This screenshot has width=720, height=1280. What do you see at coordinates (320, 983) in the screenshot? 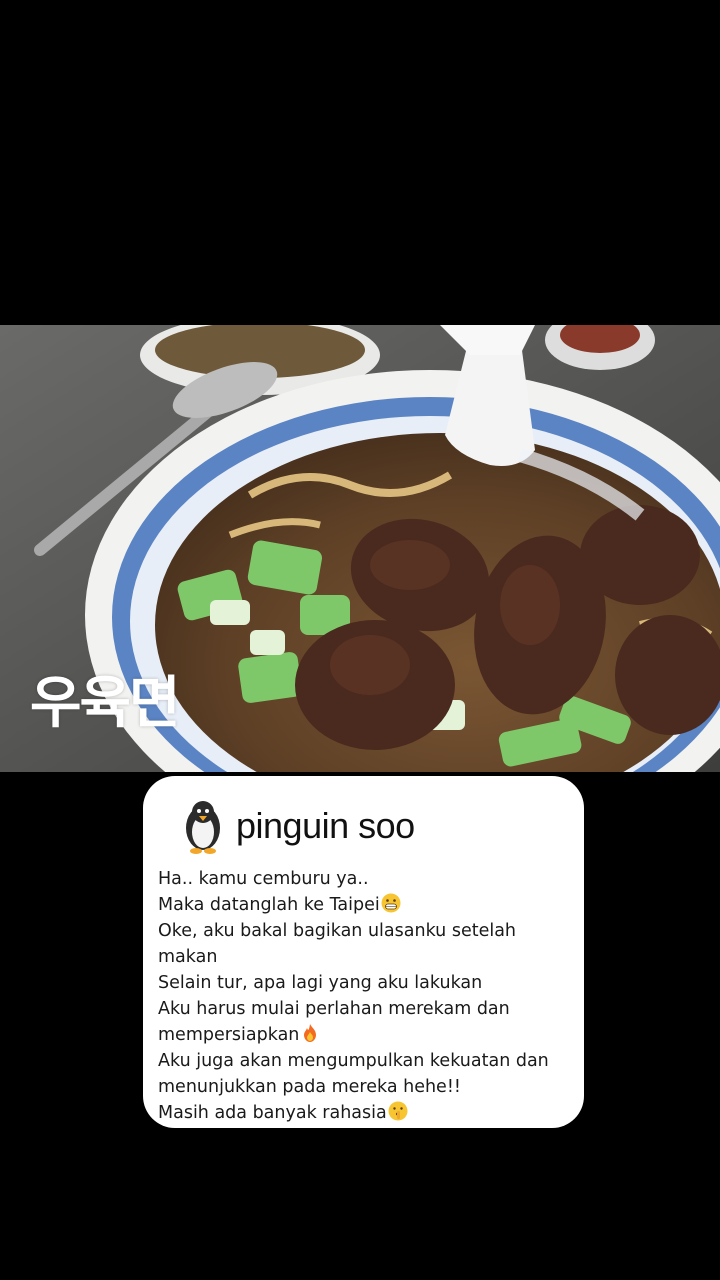
I see `message-line: Selain tur, apa lagi yang aku lakukan` at bounding box center [320, 983].